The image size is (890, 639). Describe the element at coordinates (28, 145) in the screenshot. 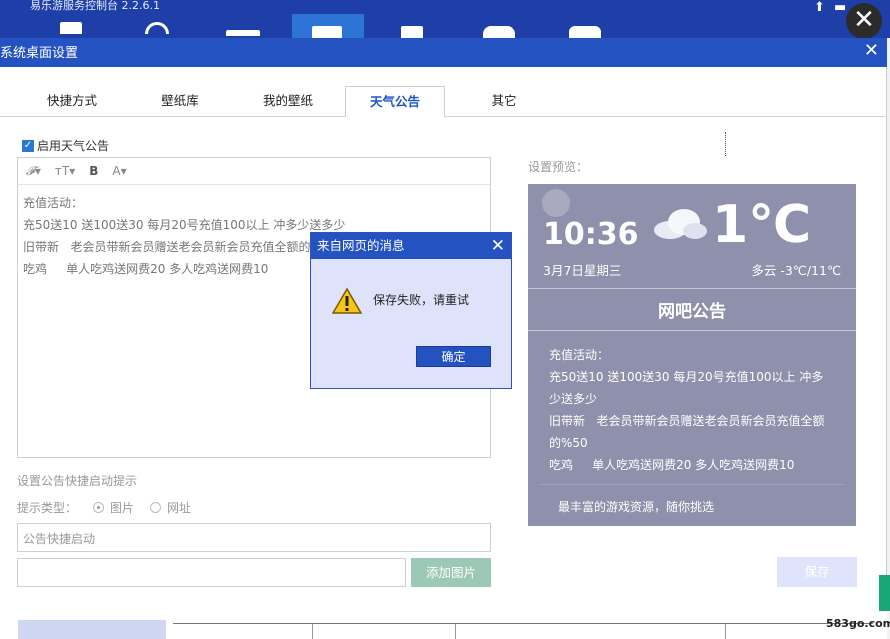

I see `enable-weather-checkbox: ✓` at that location.